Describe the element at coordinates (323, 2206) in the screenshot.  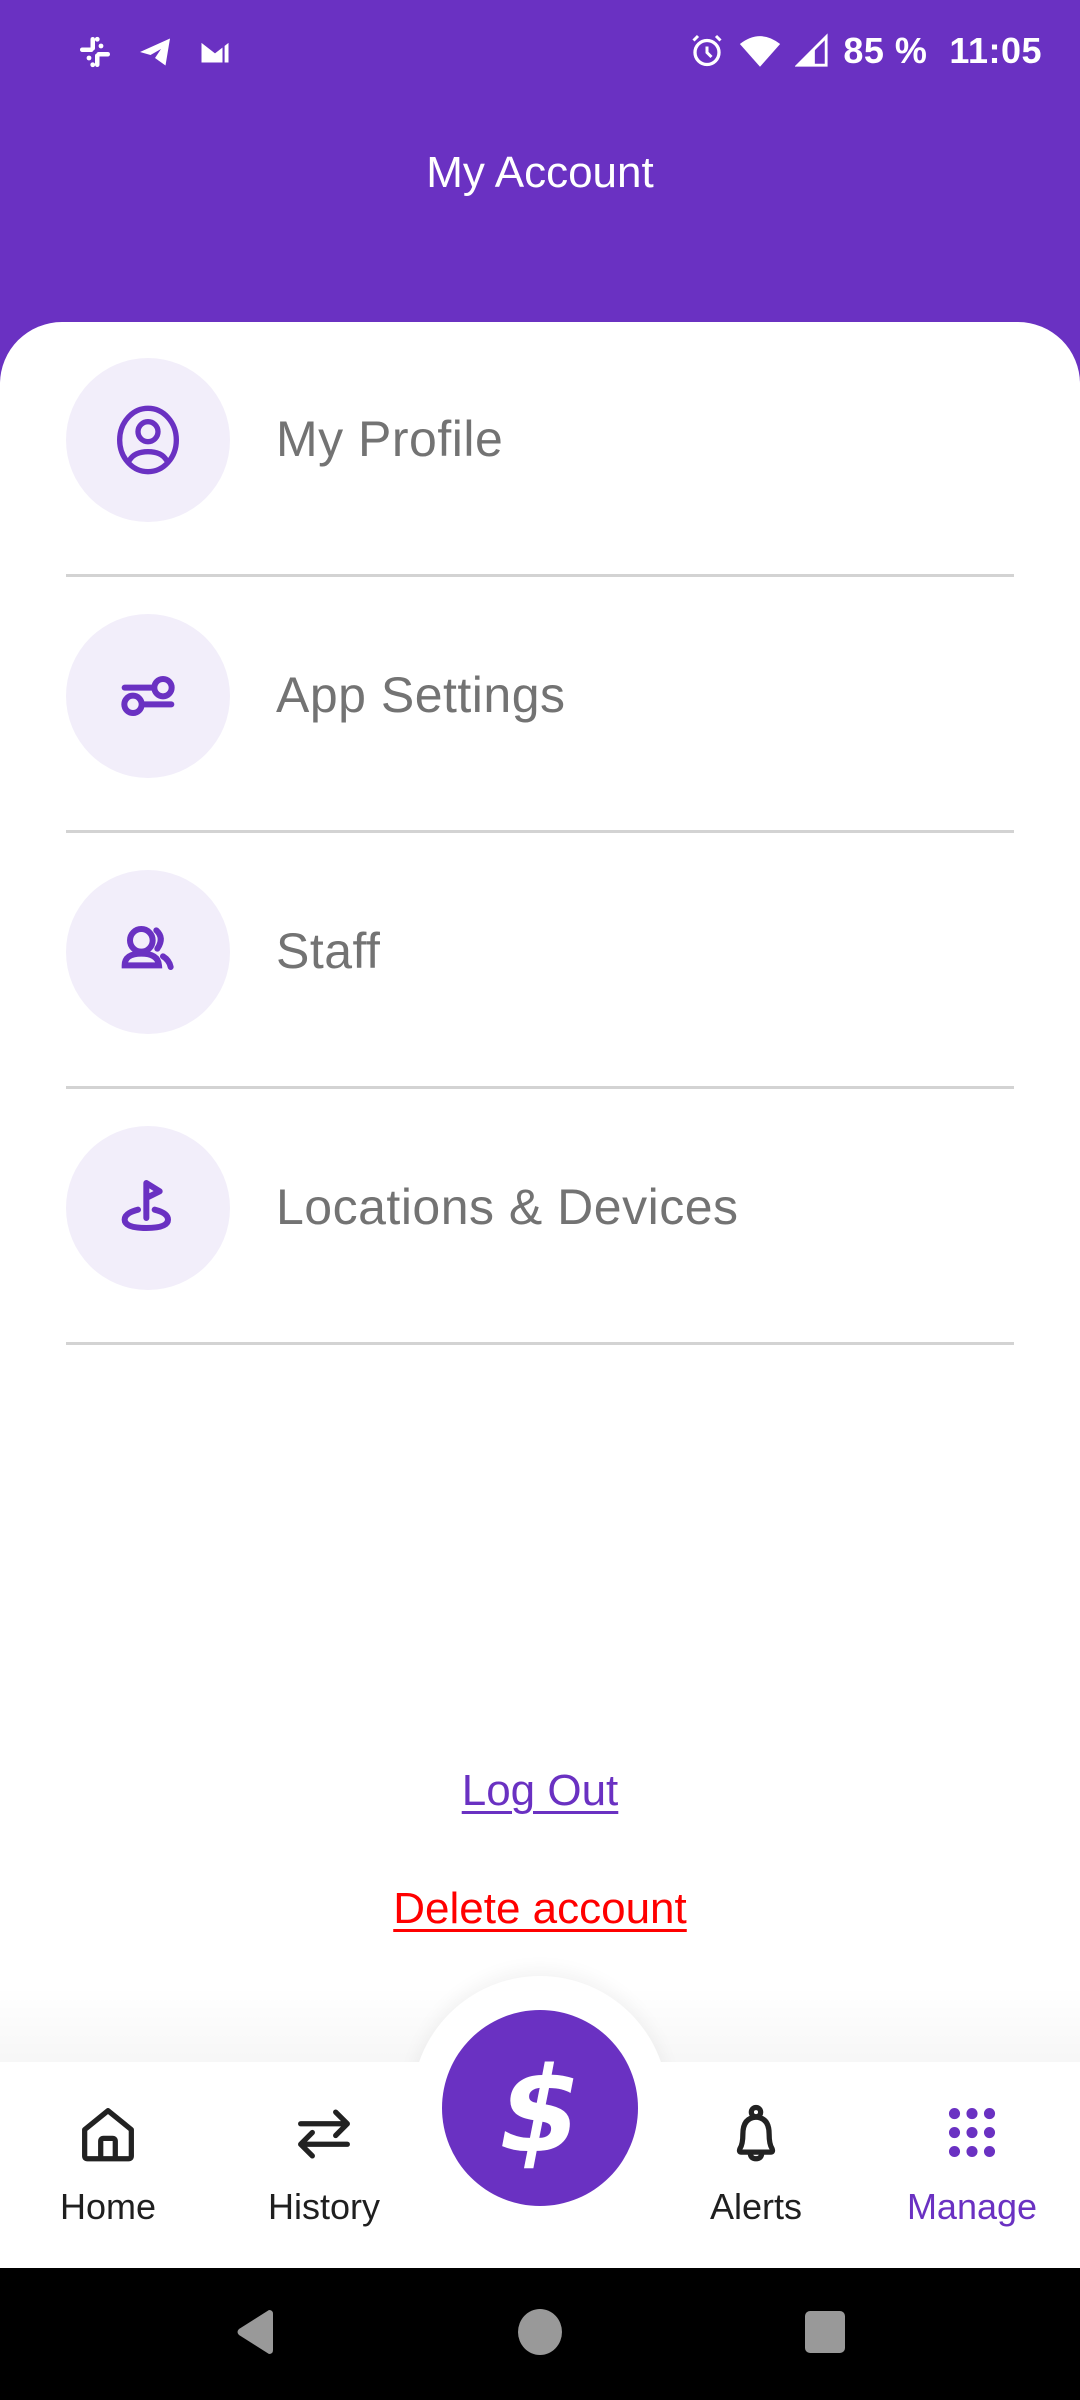
I see `nav-label: History` at that location.